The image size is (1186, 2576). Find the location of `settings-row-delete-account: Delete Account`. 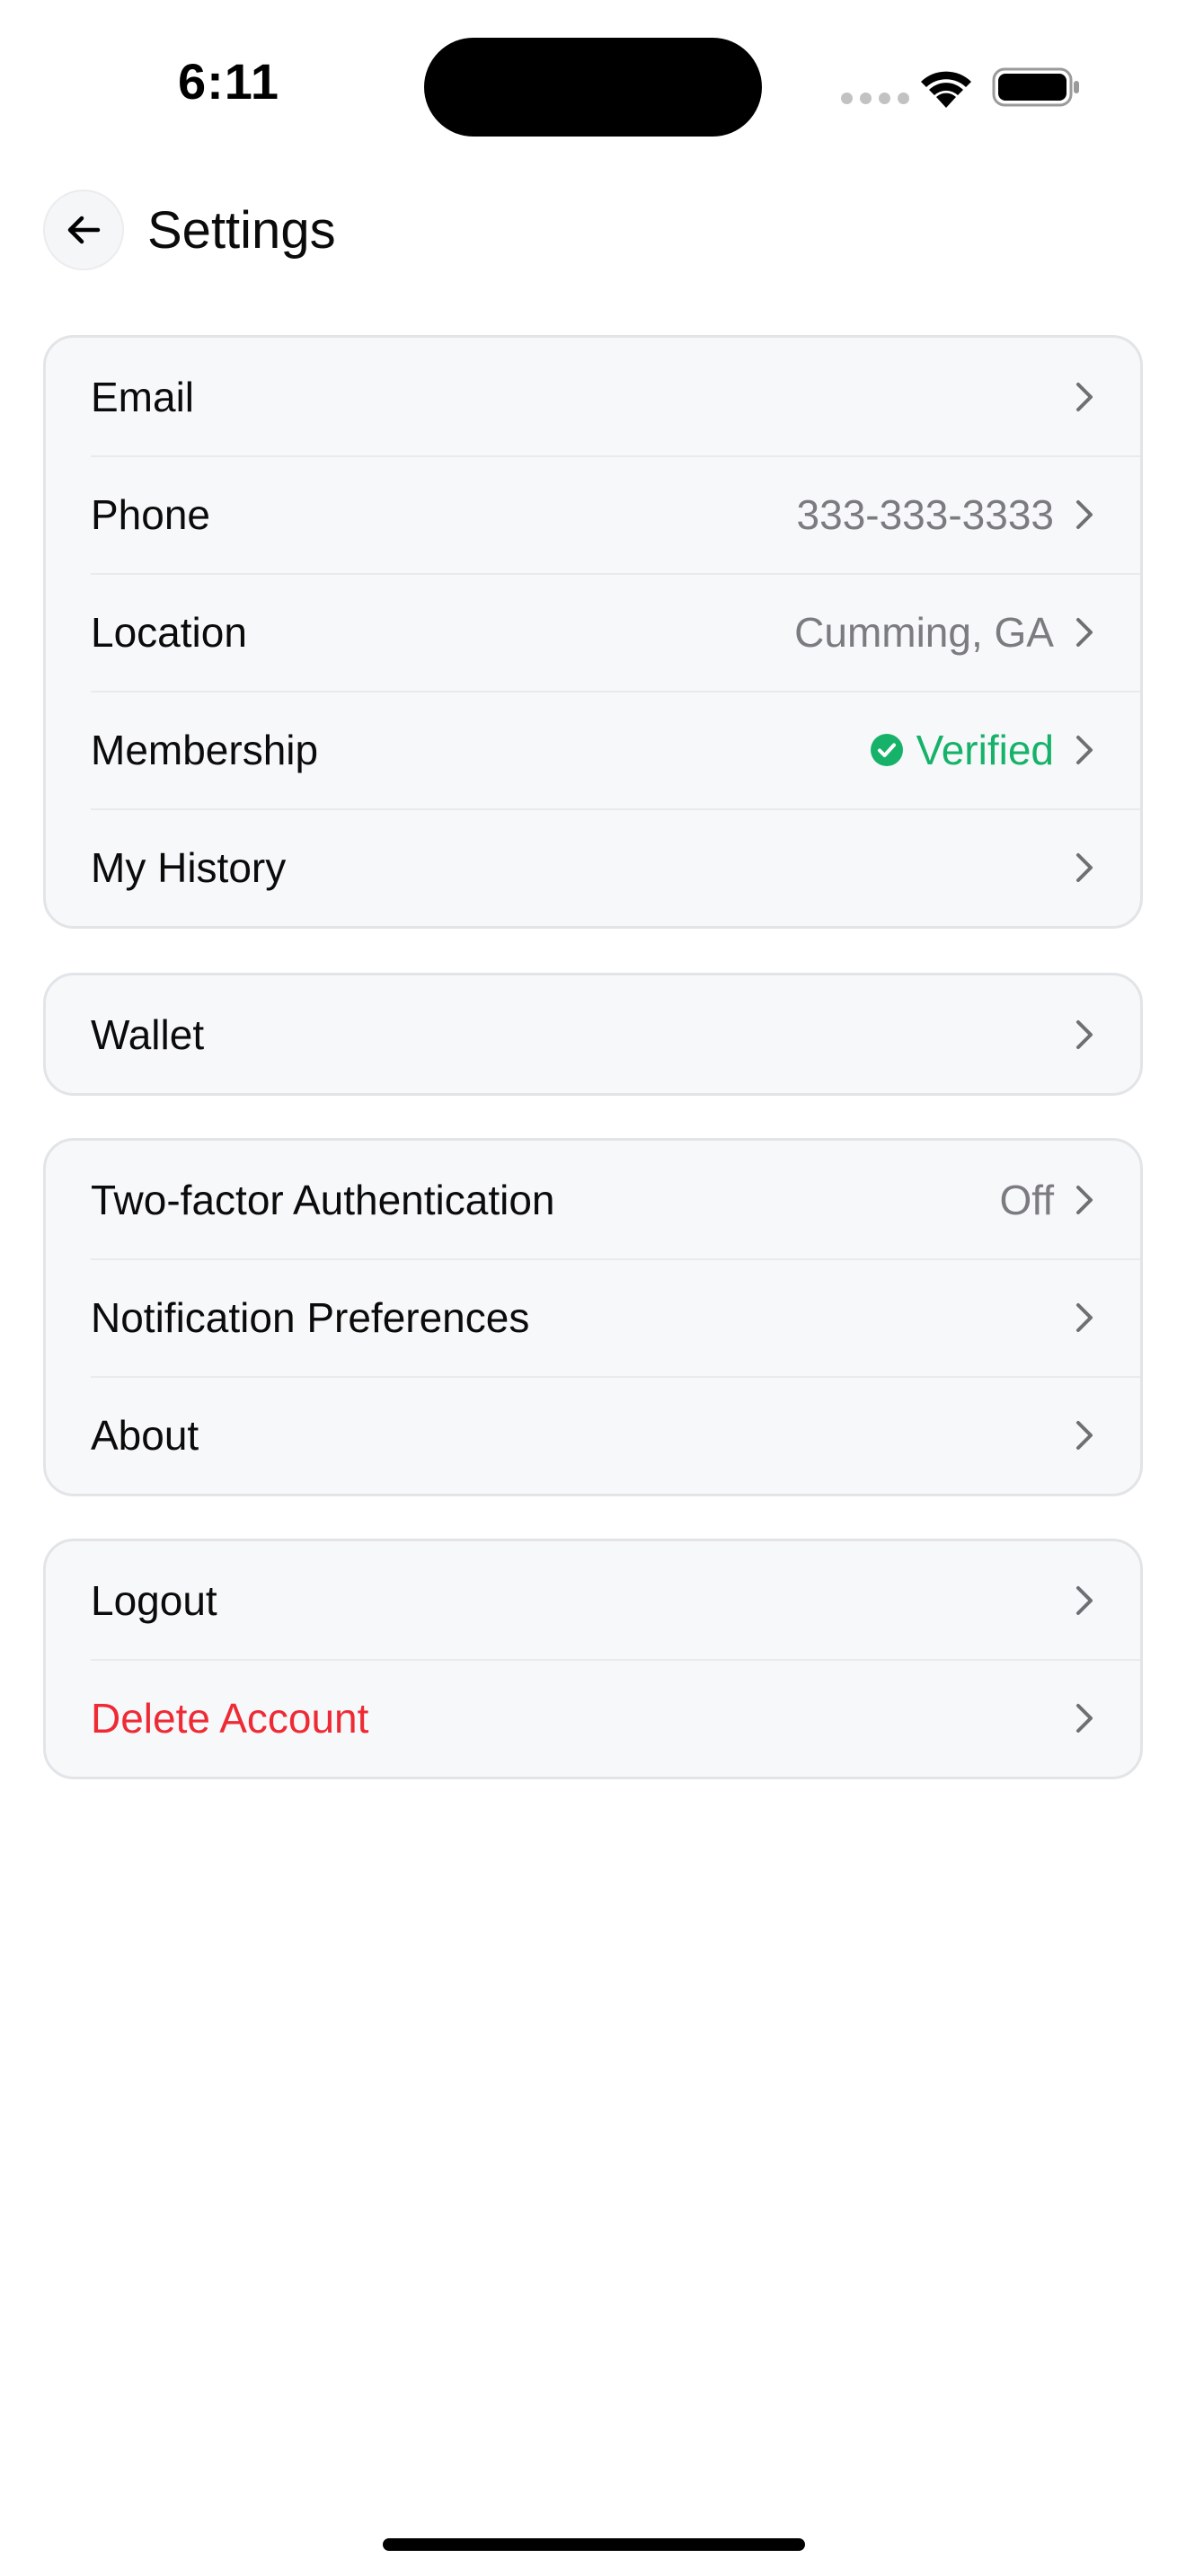

settings-row-delete-account: Delete Account is located at coordinates (593, 1718).